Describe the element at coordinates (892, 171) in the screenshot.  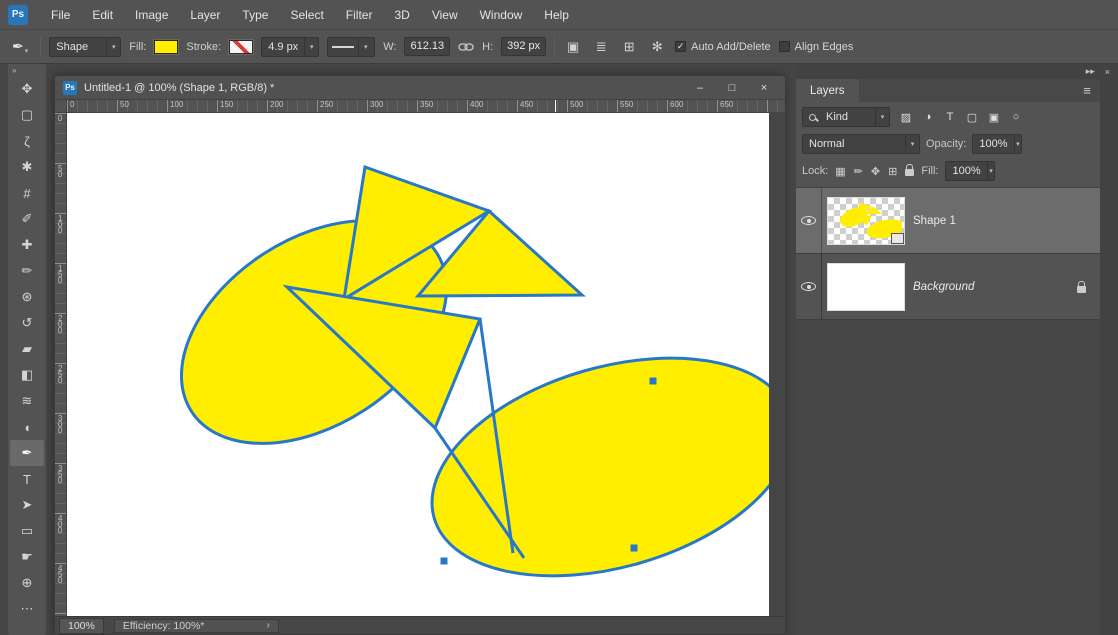
I see `lock-artboard-icon: ⊞` at that location.